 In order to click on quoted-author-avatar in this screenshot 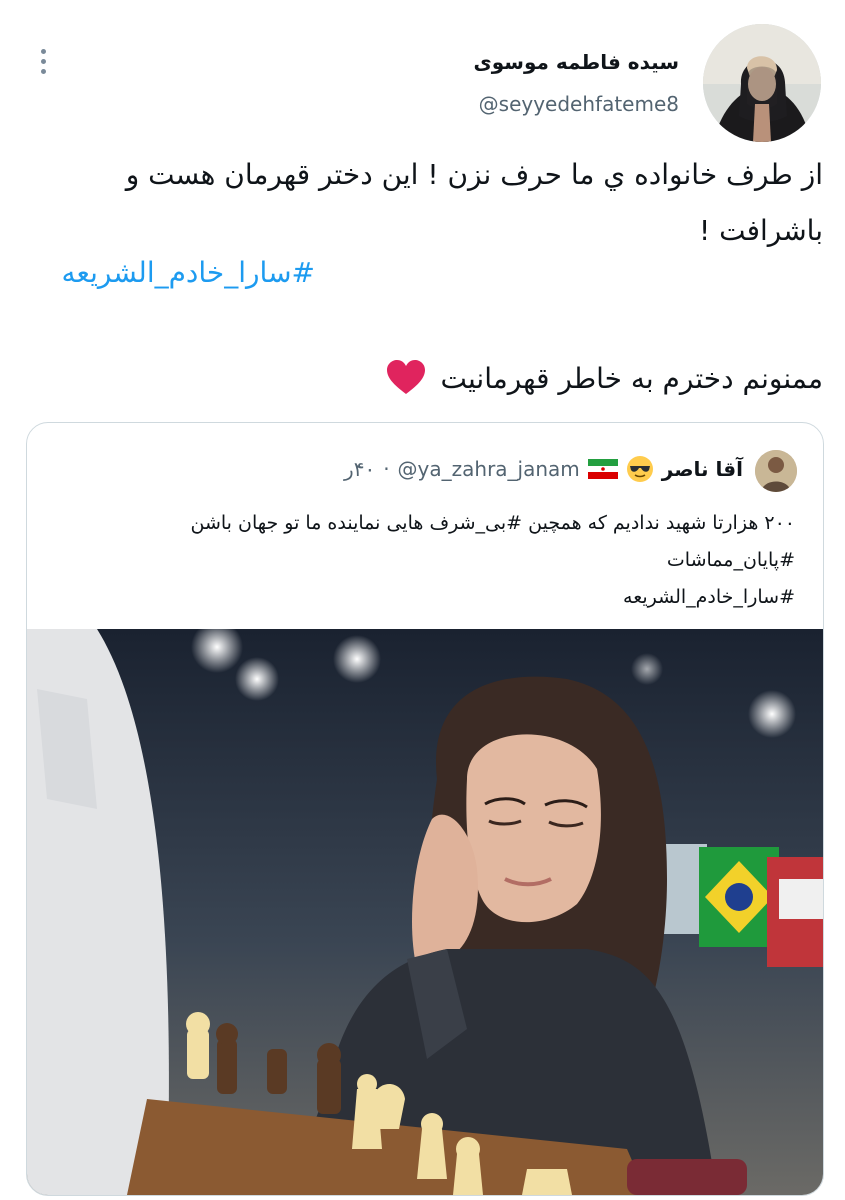, I will do `click(776, 471)`.